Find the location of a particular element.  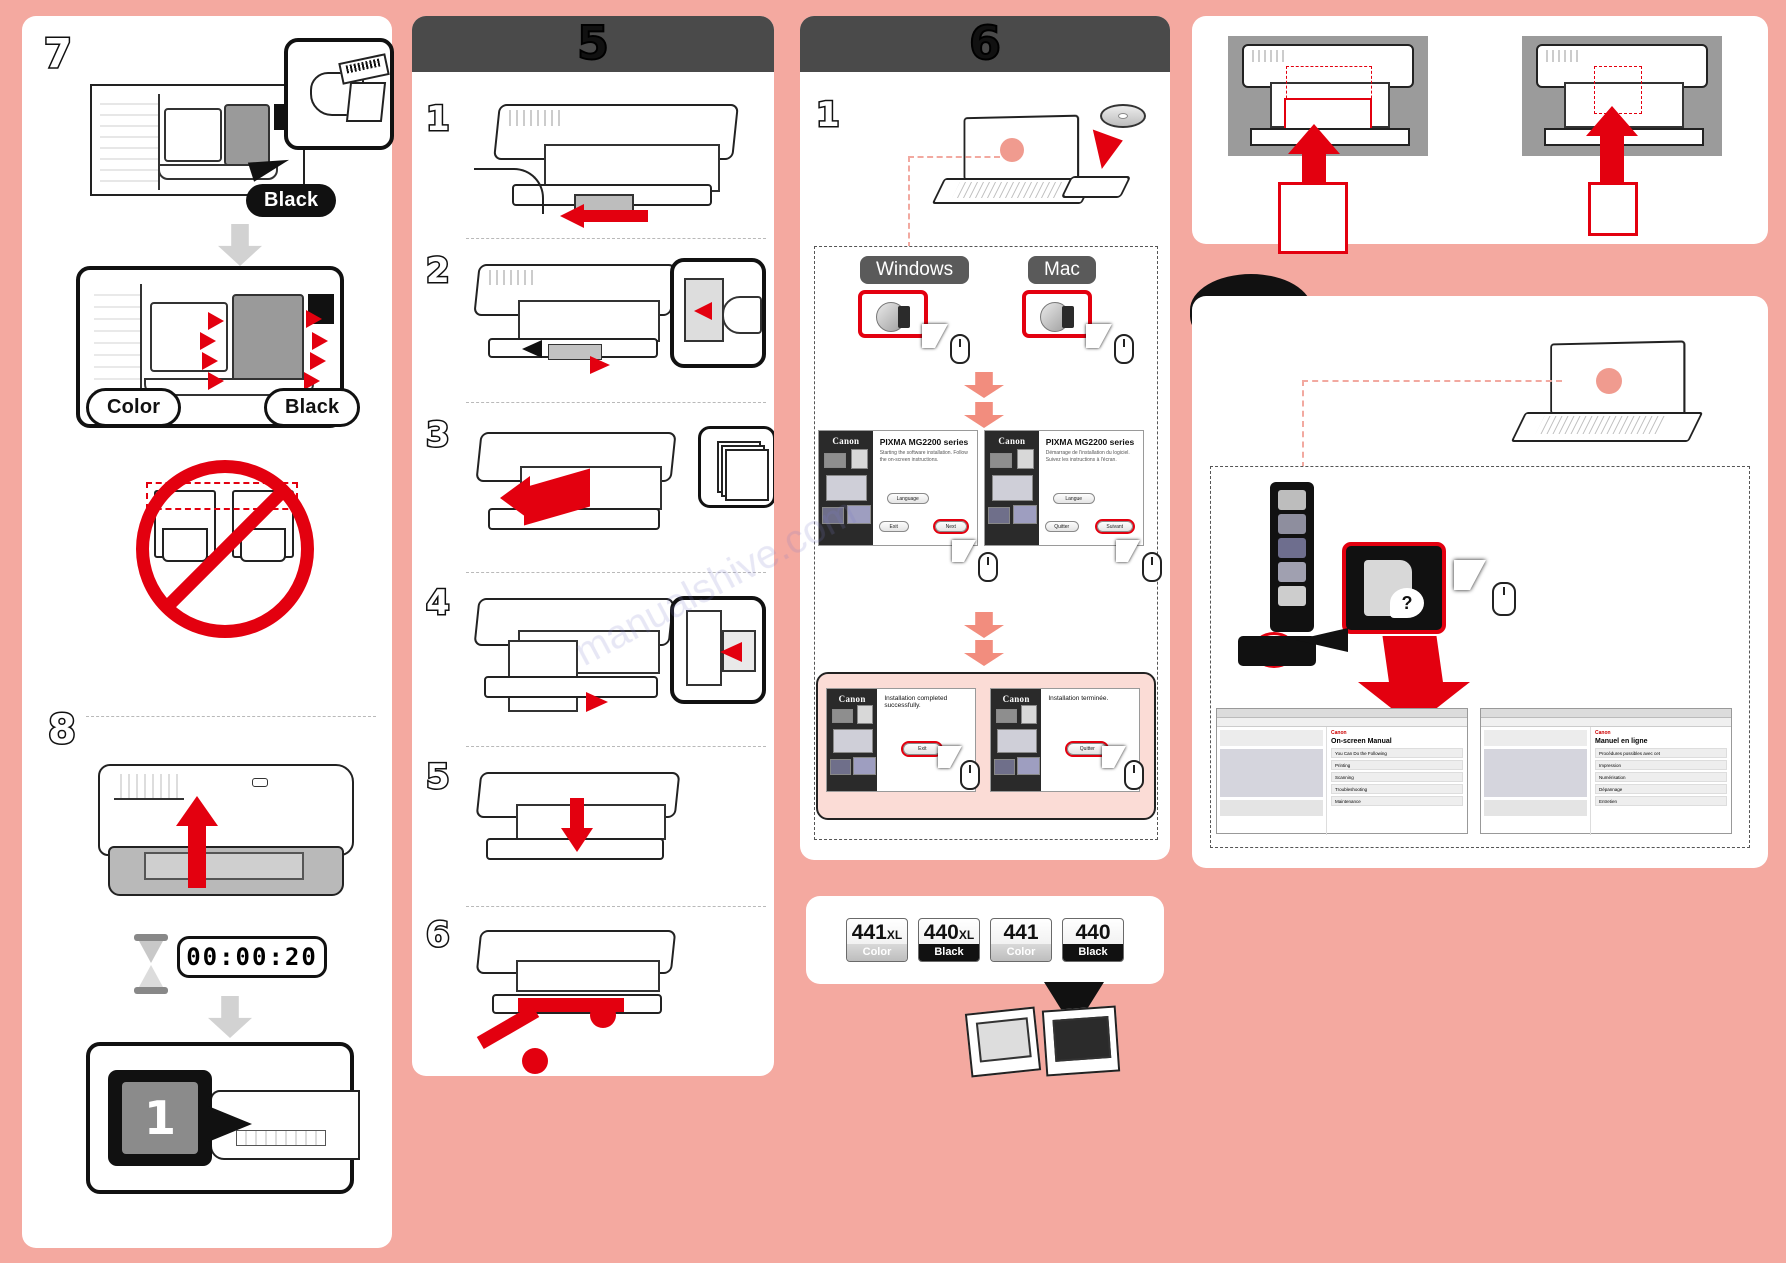

ink-cartridge-441xl-color: 441XL Color is located at coordinates (877, 940).